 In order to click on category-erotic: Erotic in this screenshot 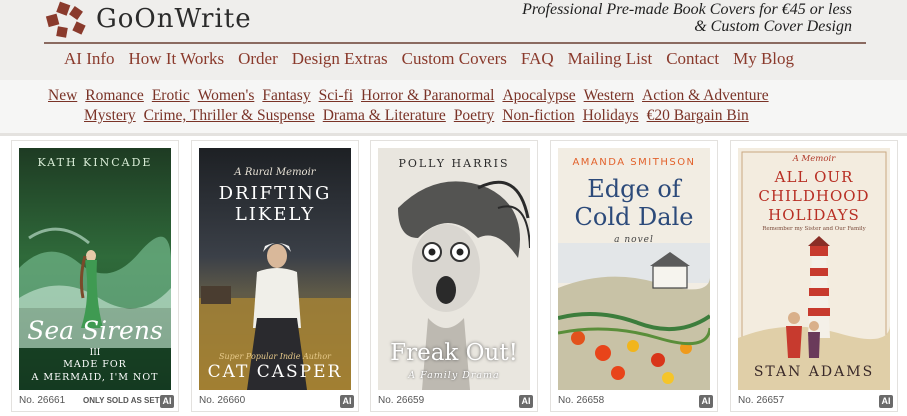, I will do `click(171, 96)`.